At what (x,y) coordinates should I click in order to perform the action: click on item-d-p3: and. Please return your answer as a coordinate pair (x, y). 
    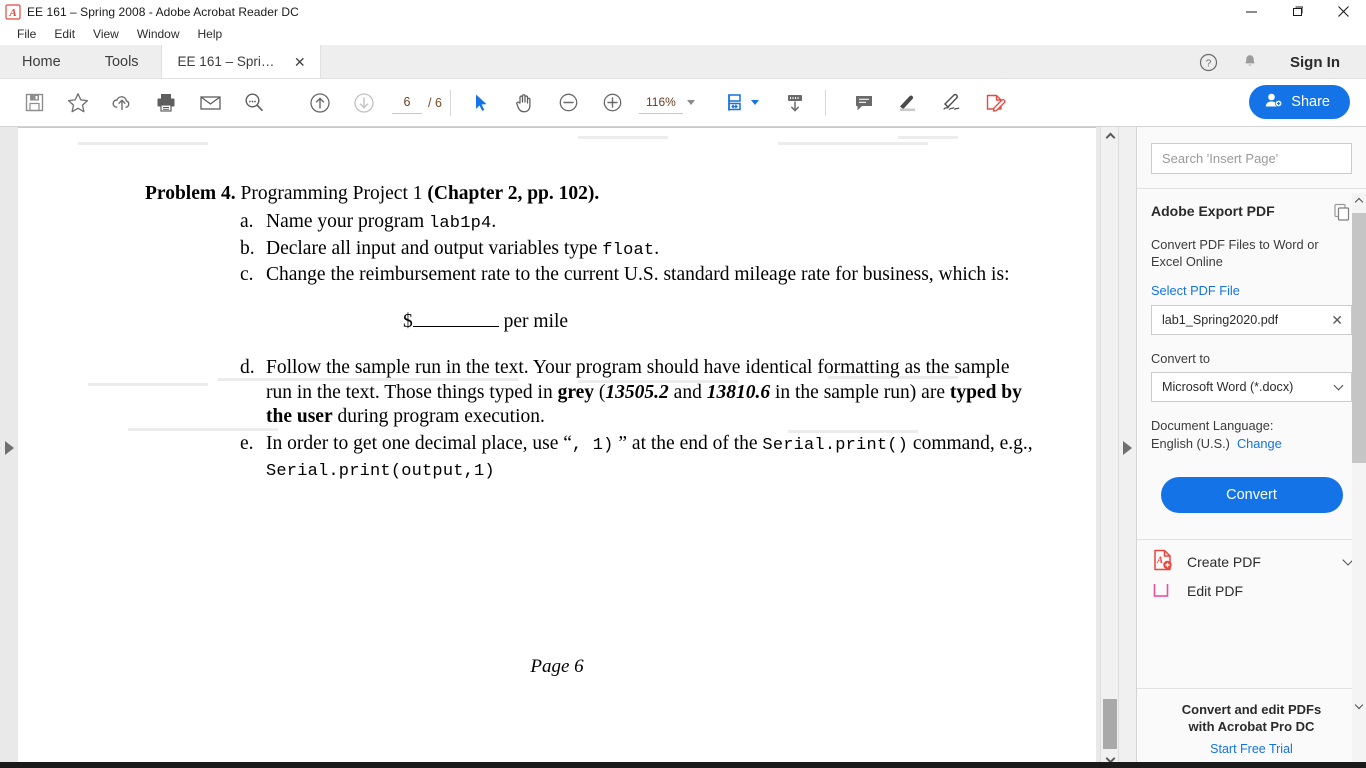
    Looking at the image, I should click on (687, 392).